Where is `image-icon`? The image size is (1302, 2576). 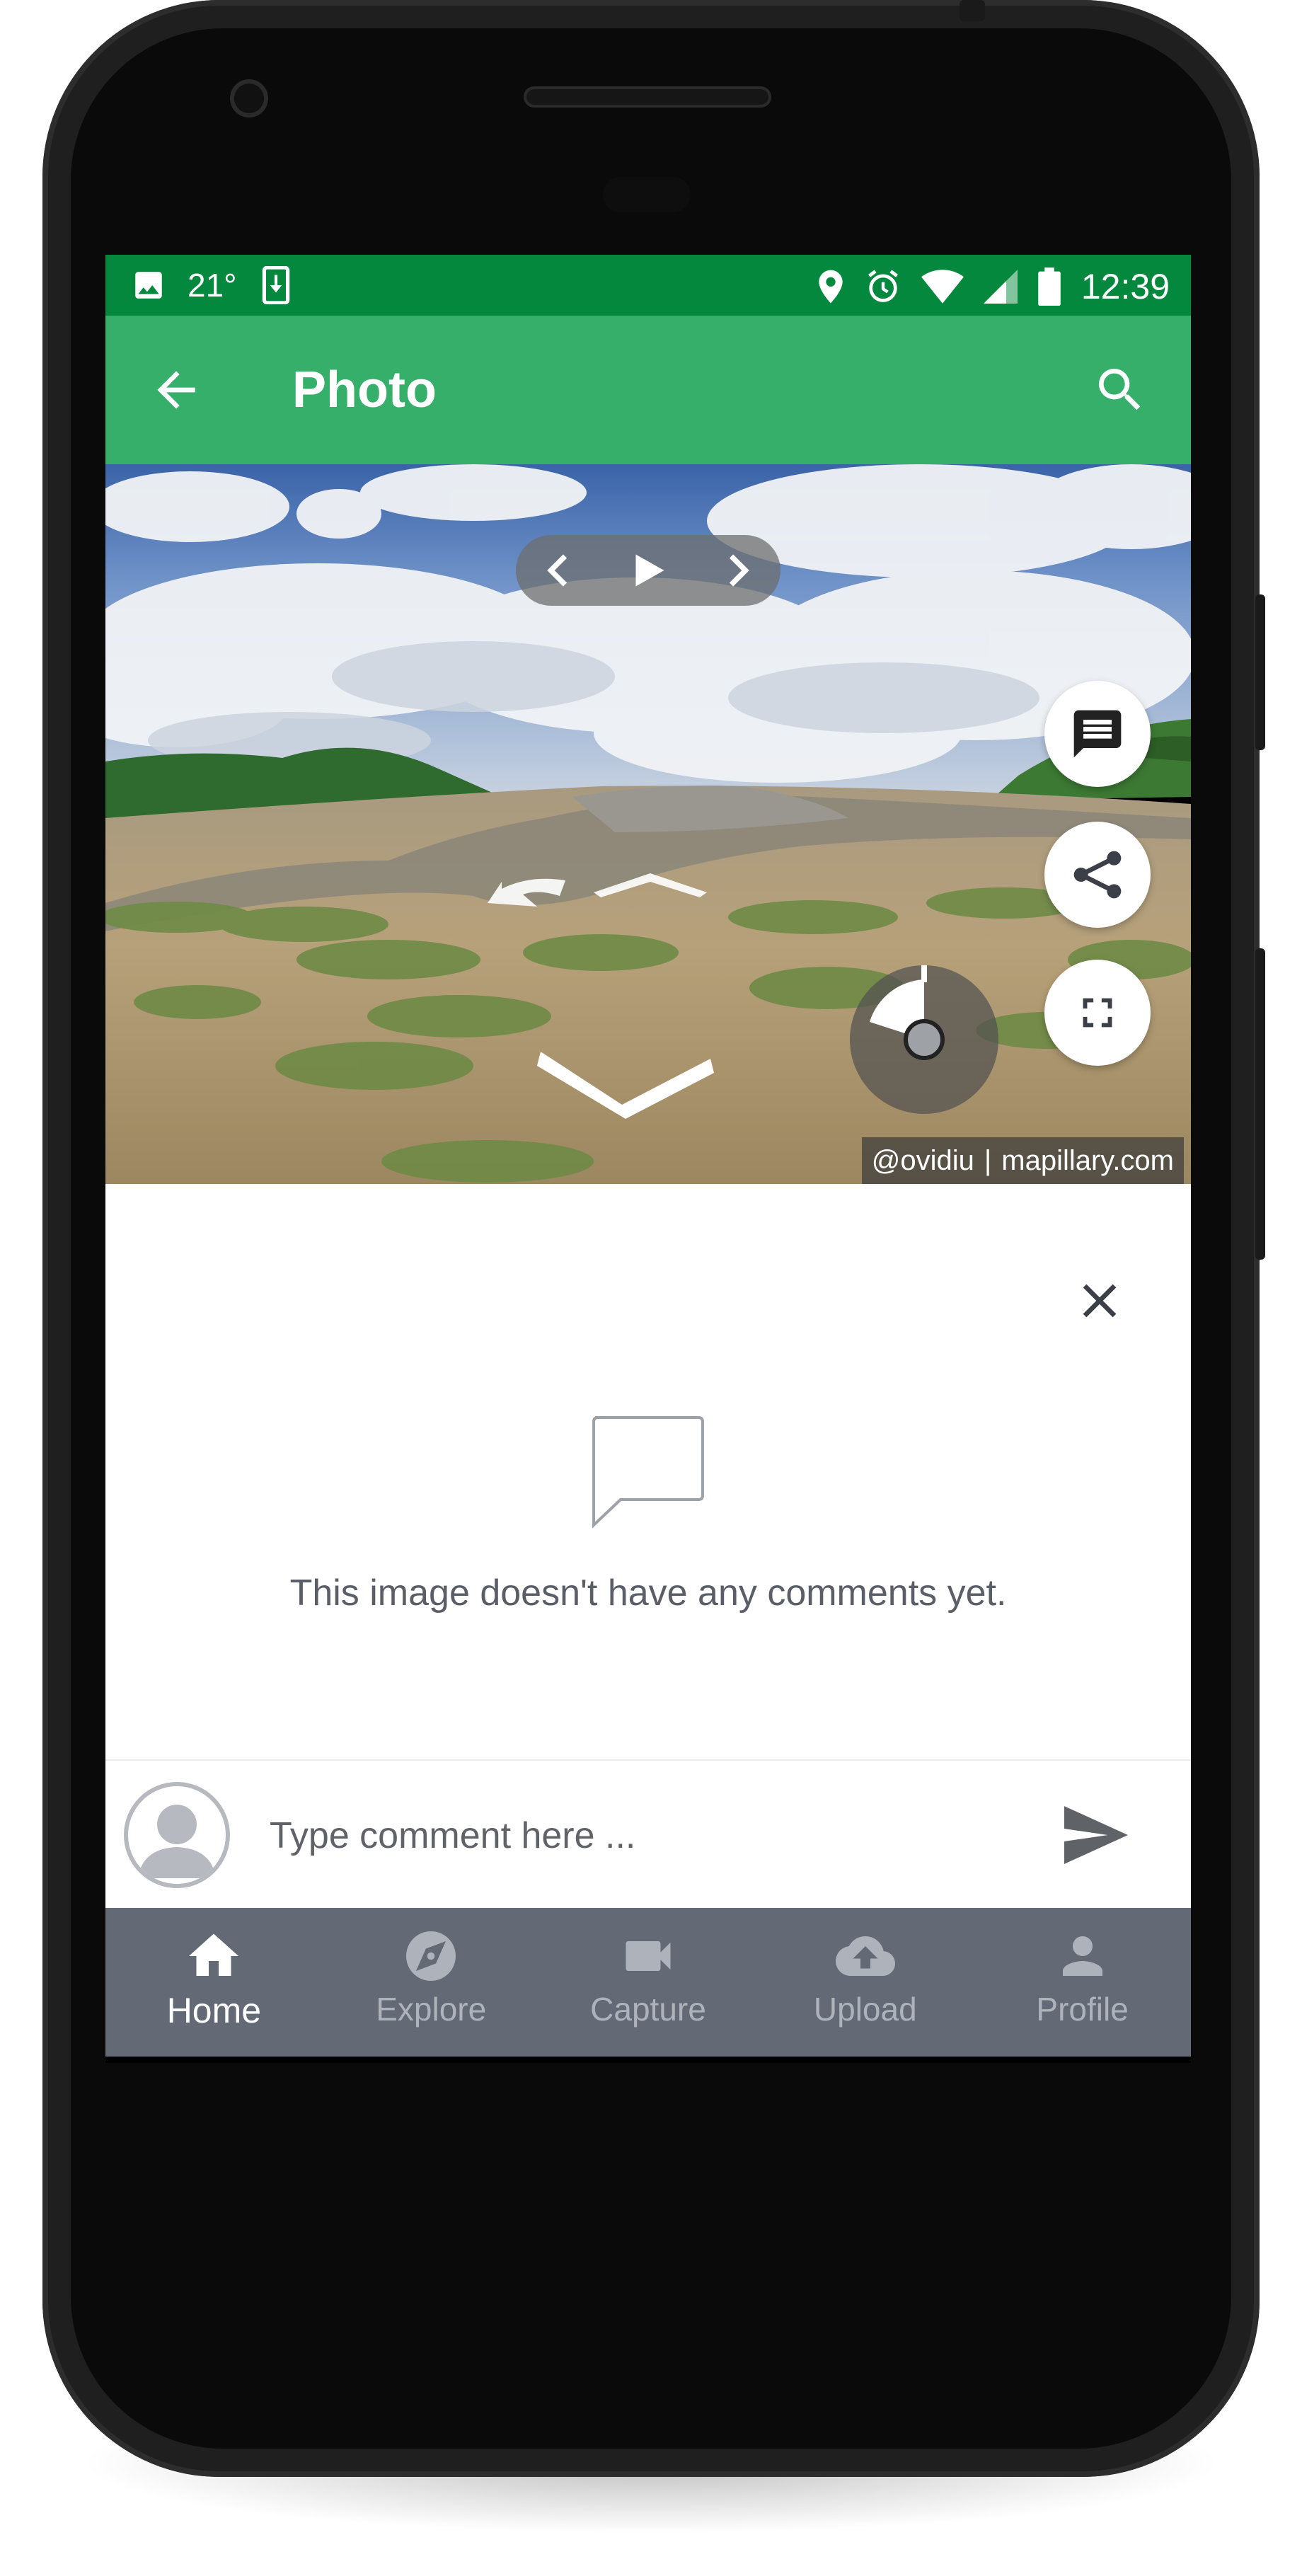 image-icon is located at coordinates (148, 285).